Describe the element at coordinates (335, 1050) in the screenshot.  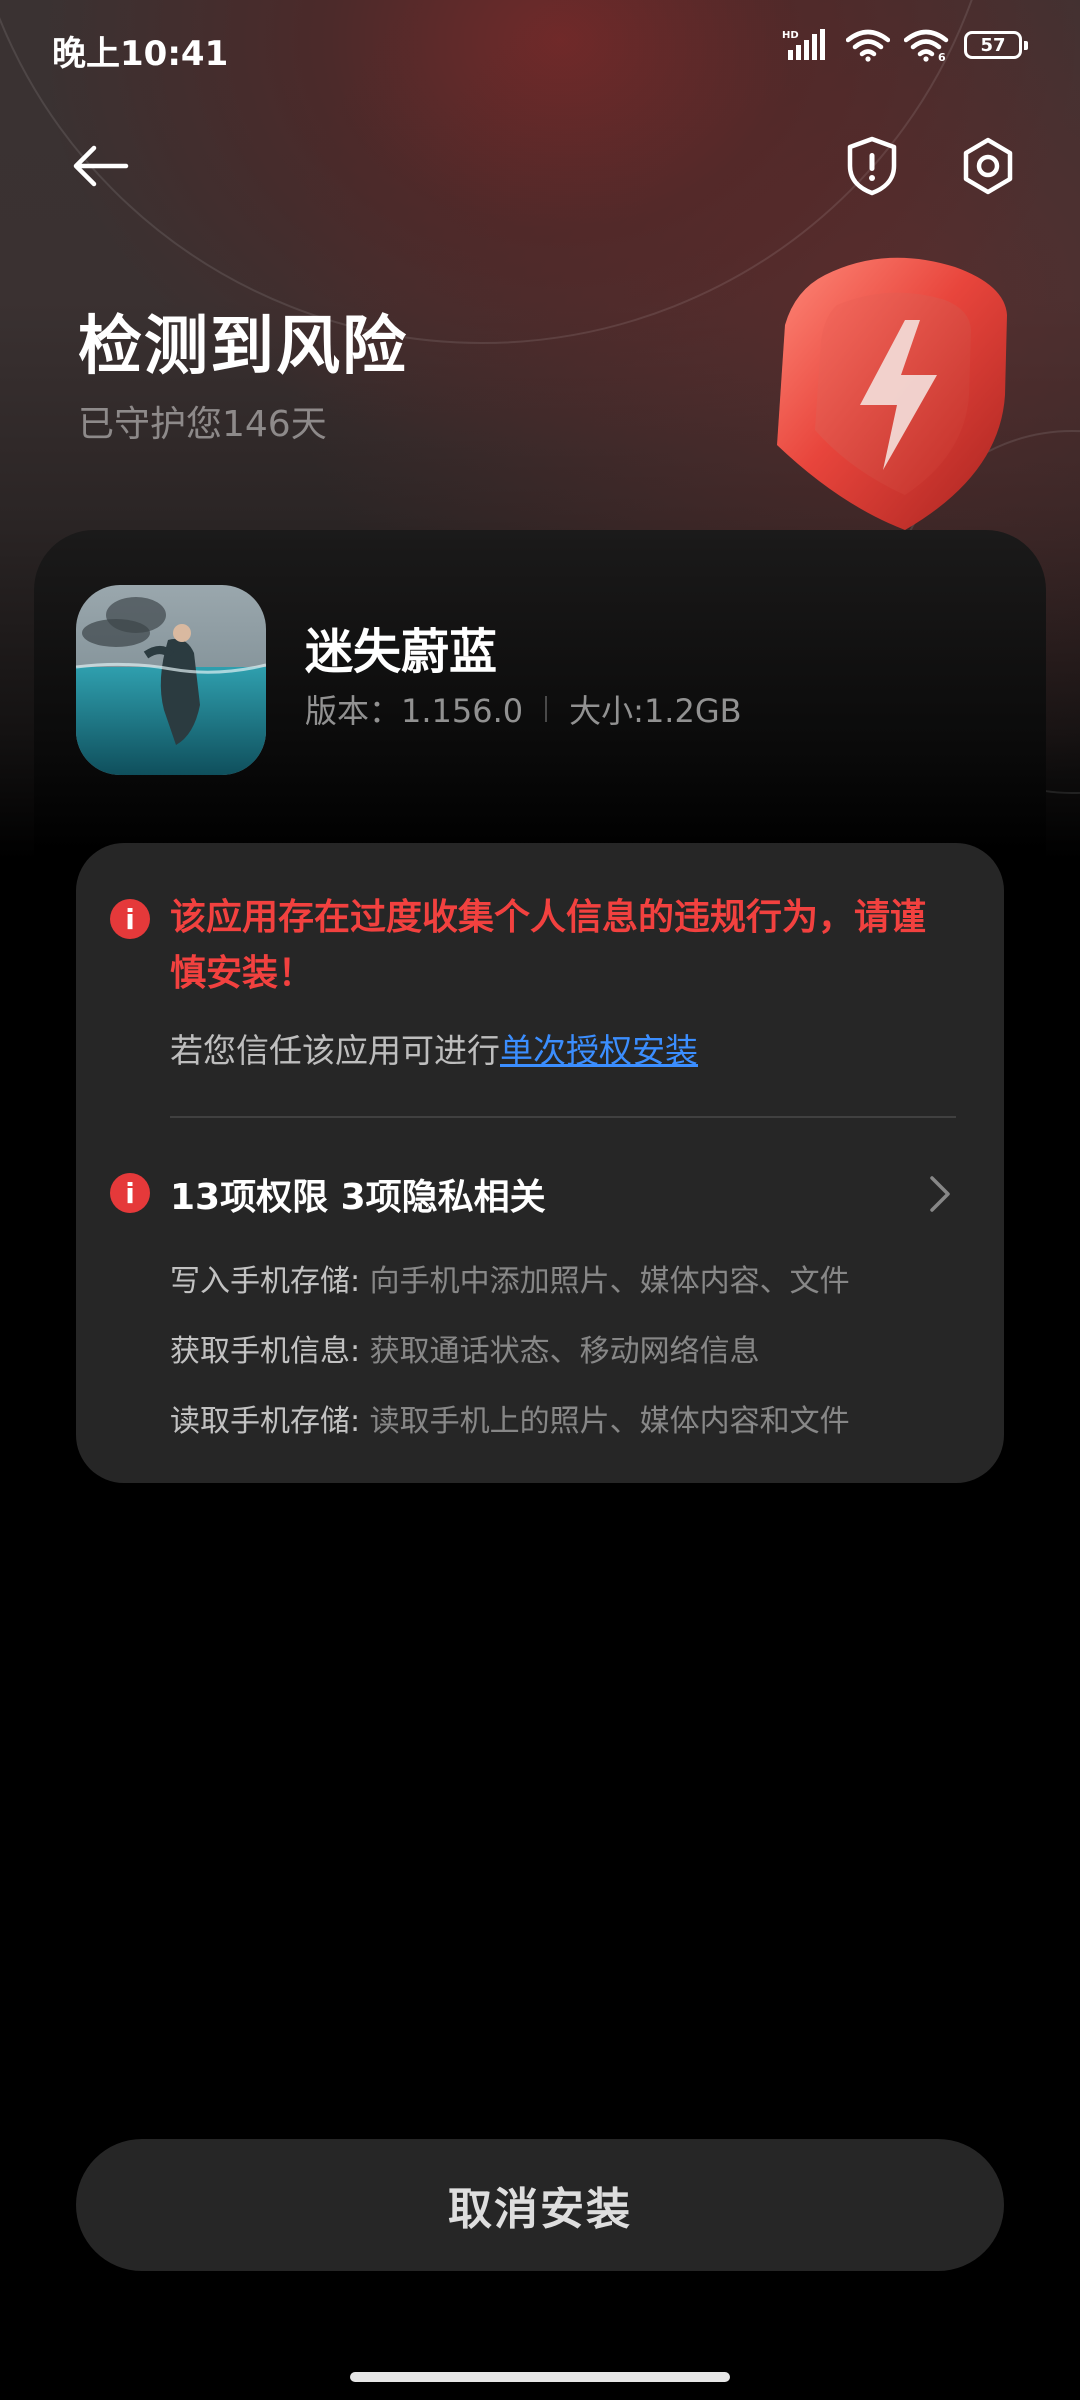
I see `trust-prefix: 若您信任该应用可进行` at that location.